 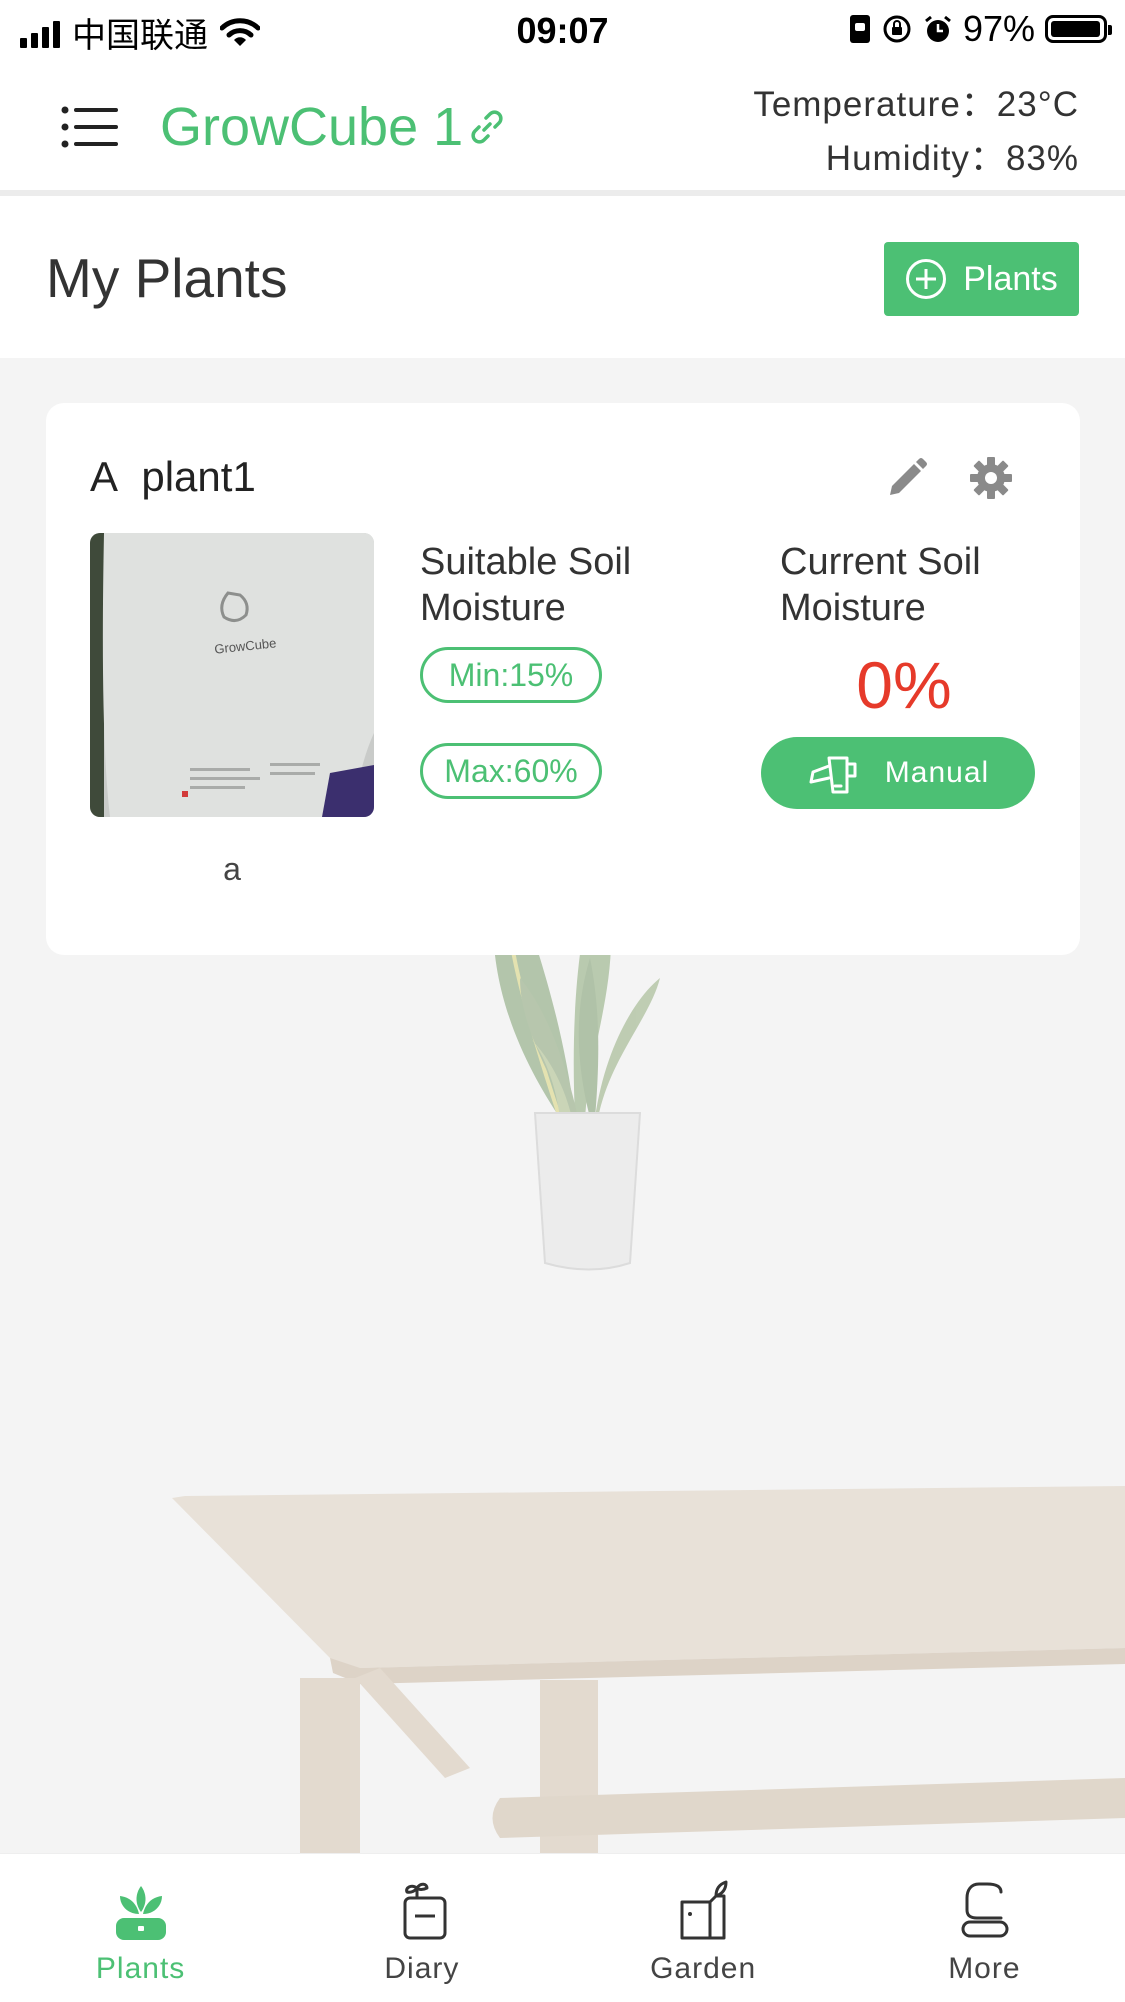 I want to click on tab-diary-label: Diary, so click(x=422, y=1968).